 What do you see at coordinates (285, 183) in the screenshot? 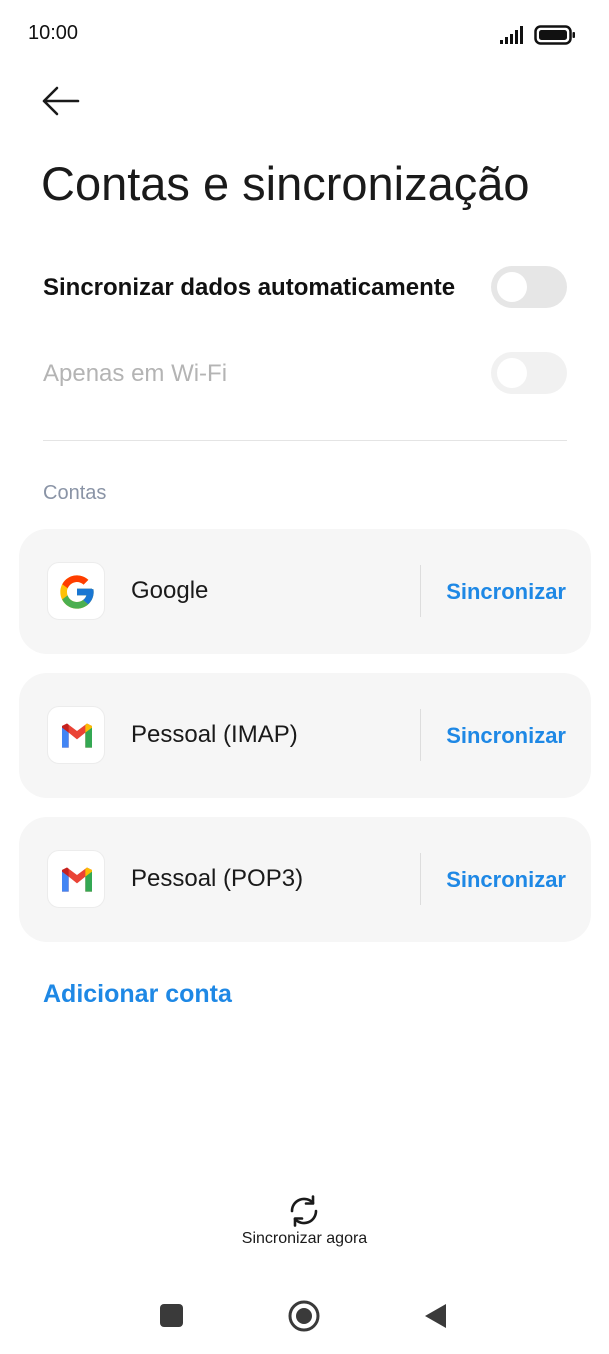
I see `page-title: Contas e sincronização` at bounding box center [285, 183].